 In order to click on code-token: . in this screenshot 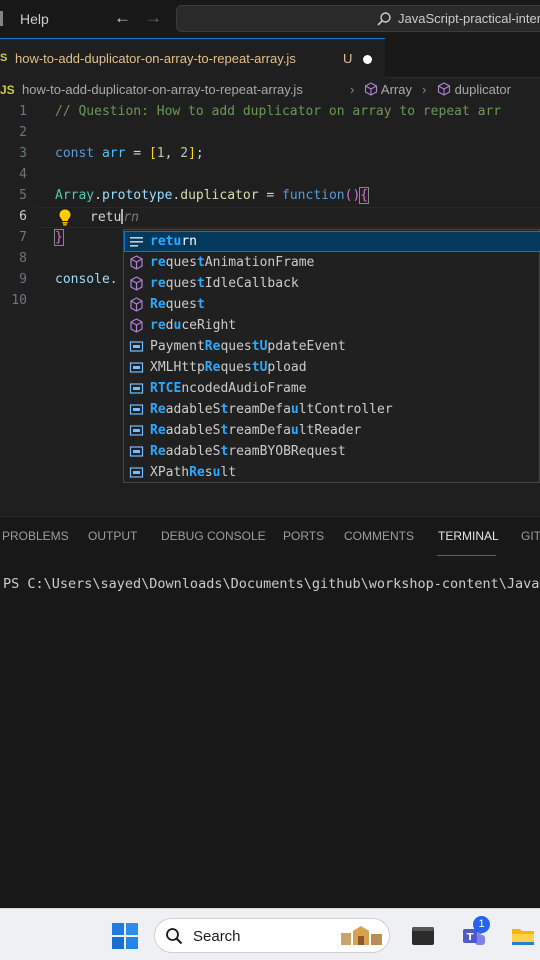, I will do `click(98, 195)`.